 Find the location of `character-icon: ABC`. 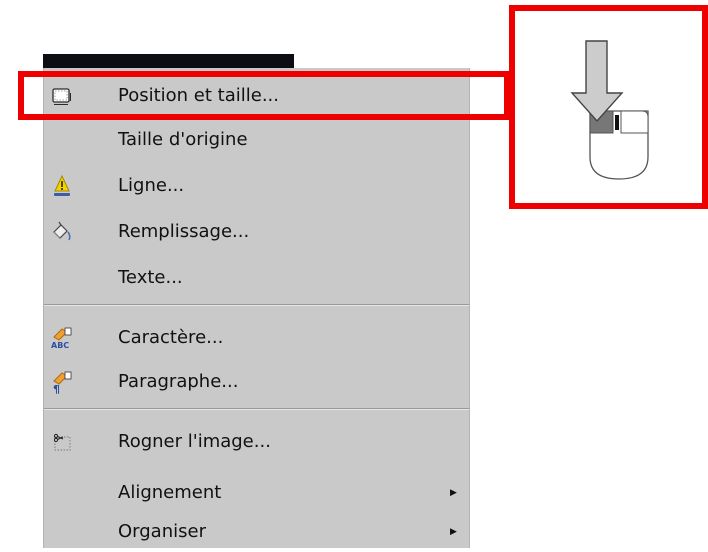

character-icon: ABC is located at coordinates (62, 338).